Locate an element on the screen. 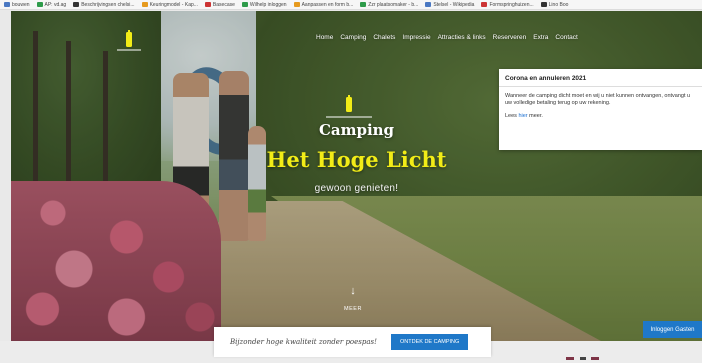 This screenshot has height=363, width=702. popup-link-line: Lees hier meer. is located at coordinates (600, 113).